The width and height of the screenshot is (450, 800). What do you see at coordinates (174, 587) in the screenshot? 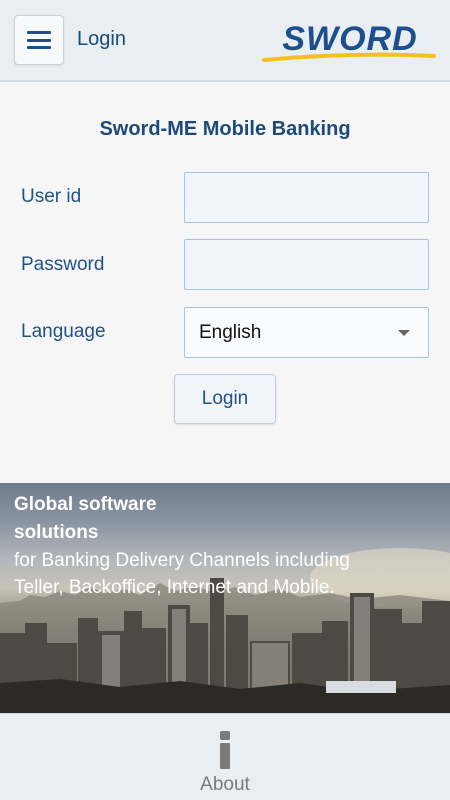
I see `banner-subtext-line2: Teller, Backoffice, Internet and Mobile.` at bounding box center [174, 587].